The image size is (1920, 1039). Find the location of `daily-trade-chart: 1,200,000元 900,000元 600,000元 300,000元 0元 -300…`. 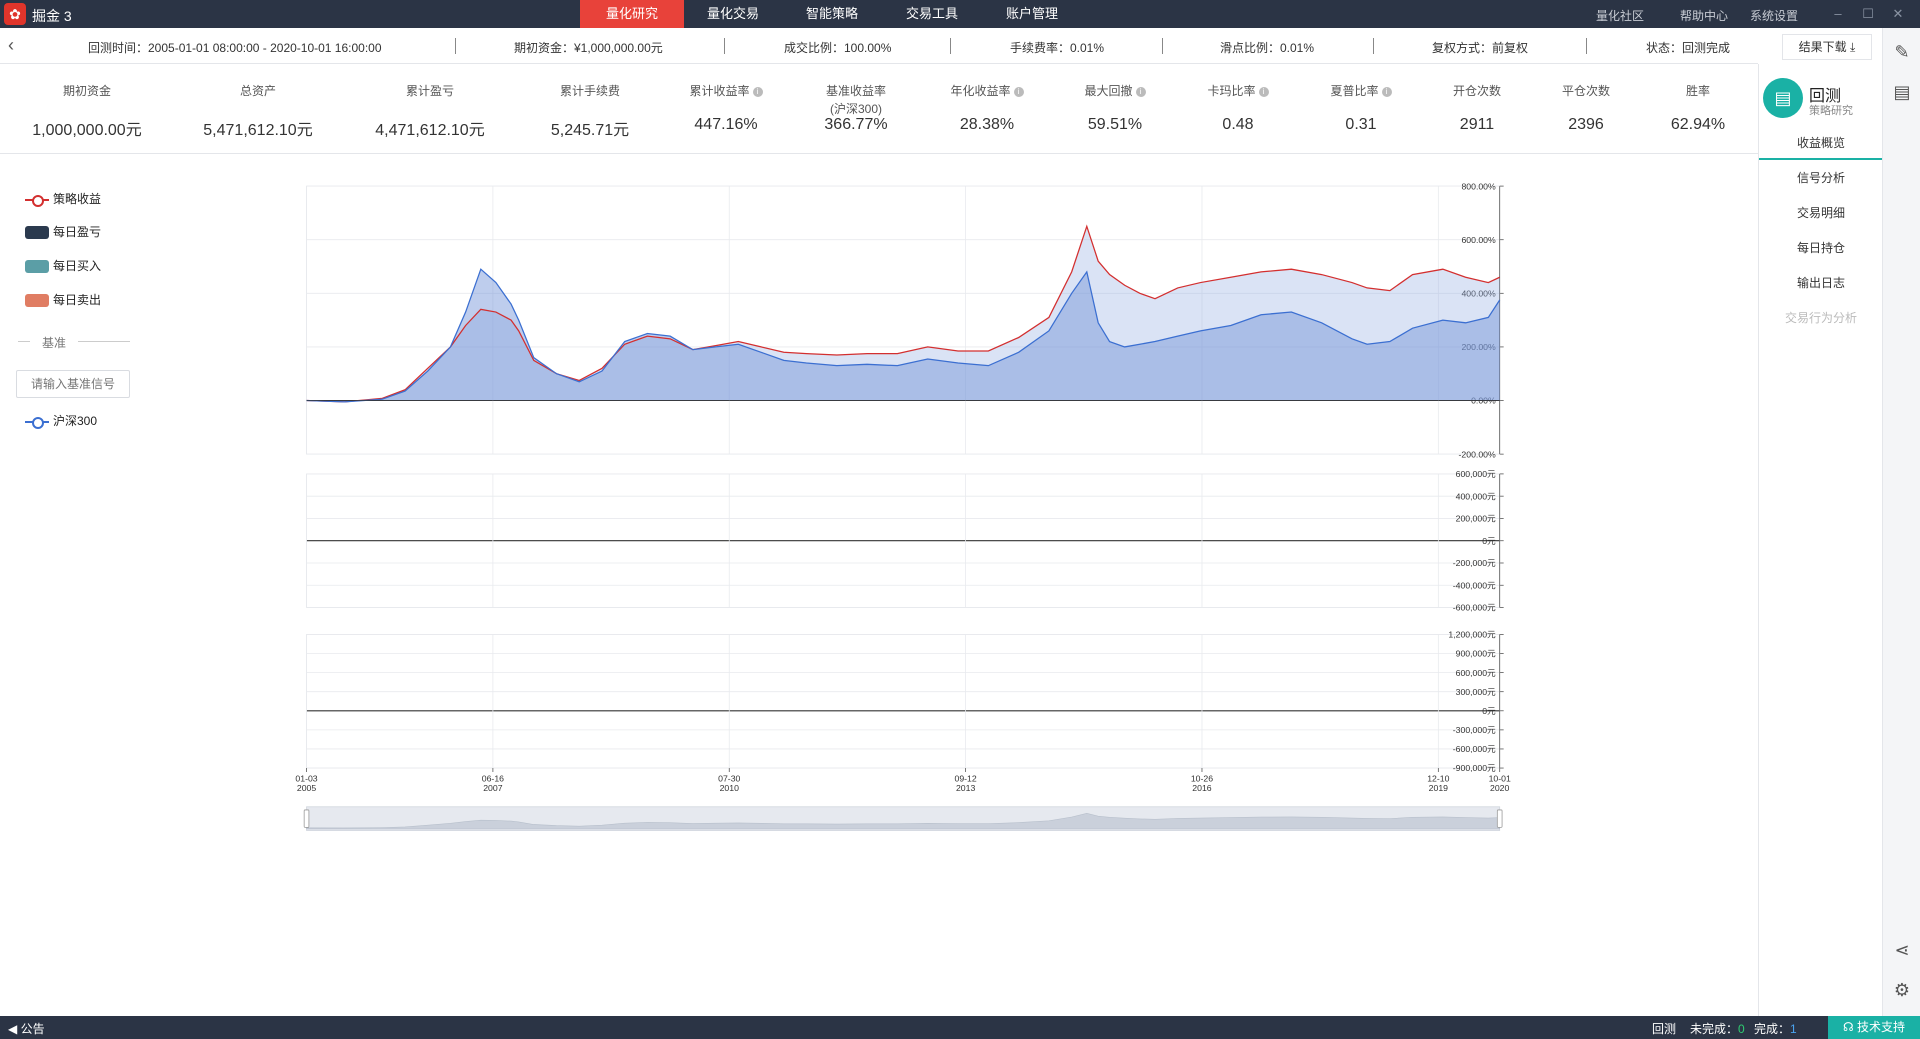

daily-trade-chart: 1,200,000元 900,000元 600,000元 300,000元 0元 -300… is located at coordinates (905, 701).